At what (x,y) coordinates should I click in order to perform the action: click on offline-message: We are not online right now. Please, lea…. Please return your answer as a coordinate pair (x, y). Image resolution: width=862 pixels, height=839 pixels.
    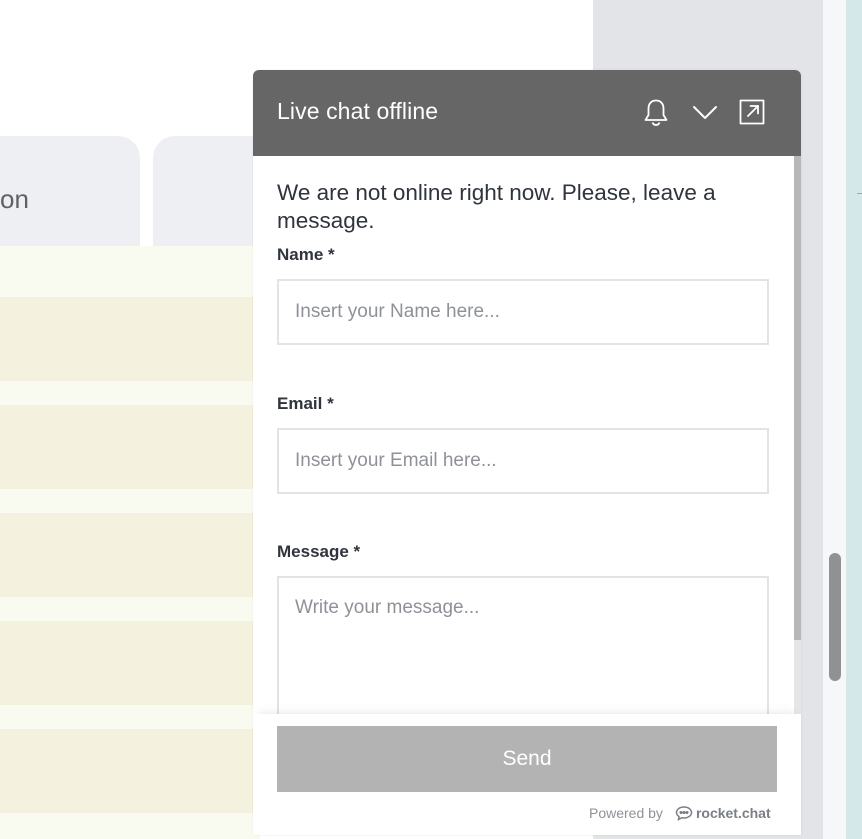
    Looking at the image, I should click on (496, 206).